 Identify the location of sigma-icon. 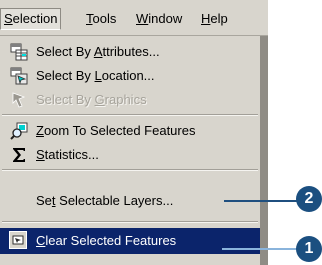
(19, 155).